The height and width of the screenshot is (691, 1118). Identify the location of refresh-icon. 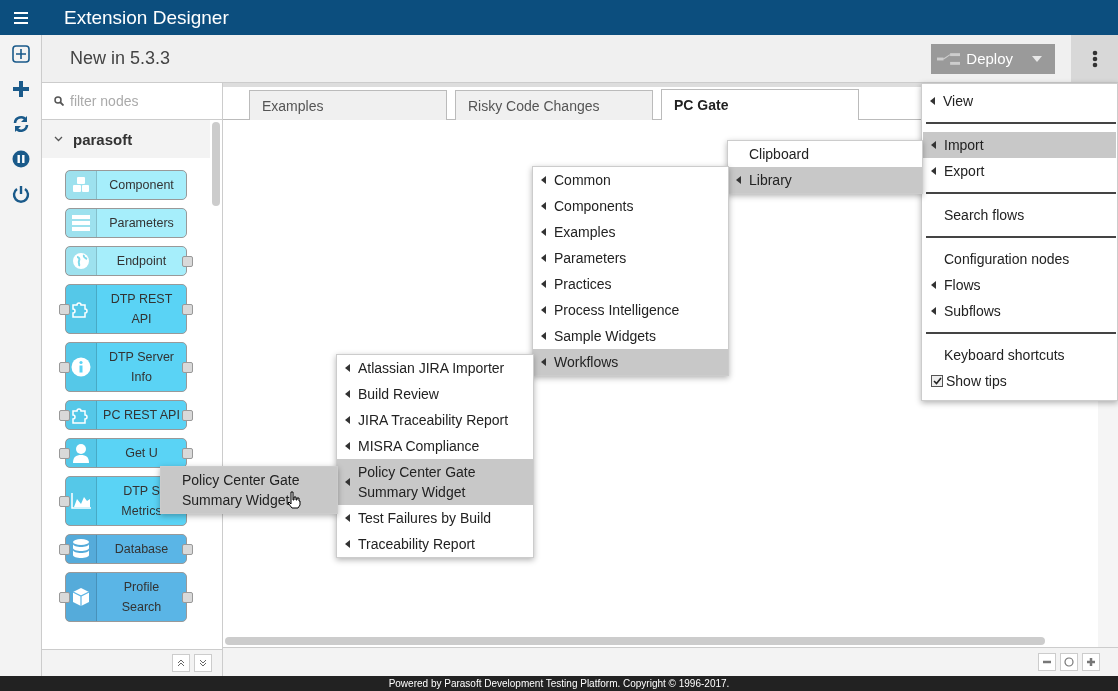
(20, 124).